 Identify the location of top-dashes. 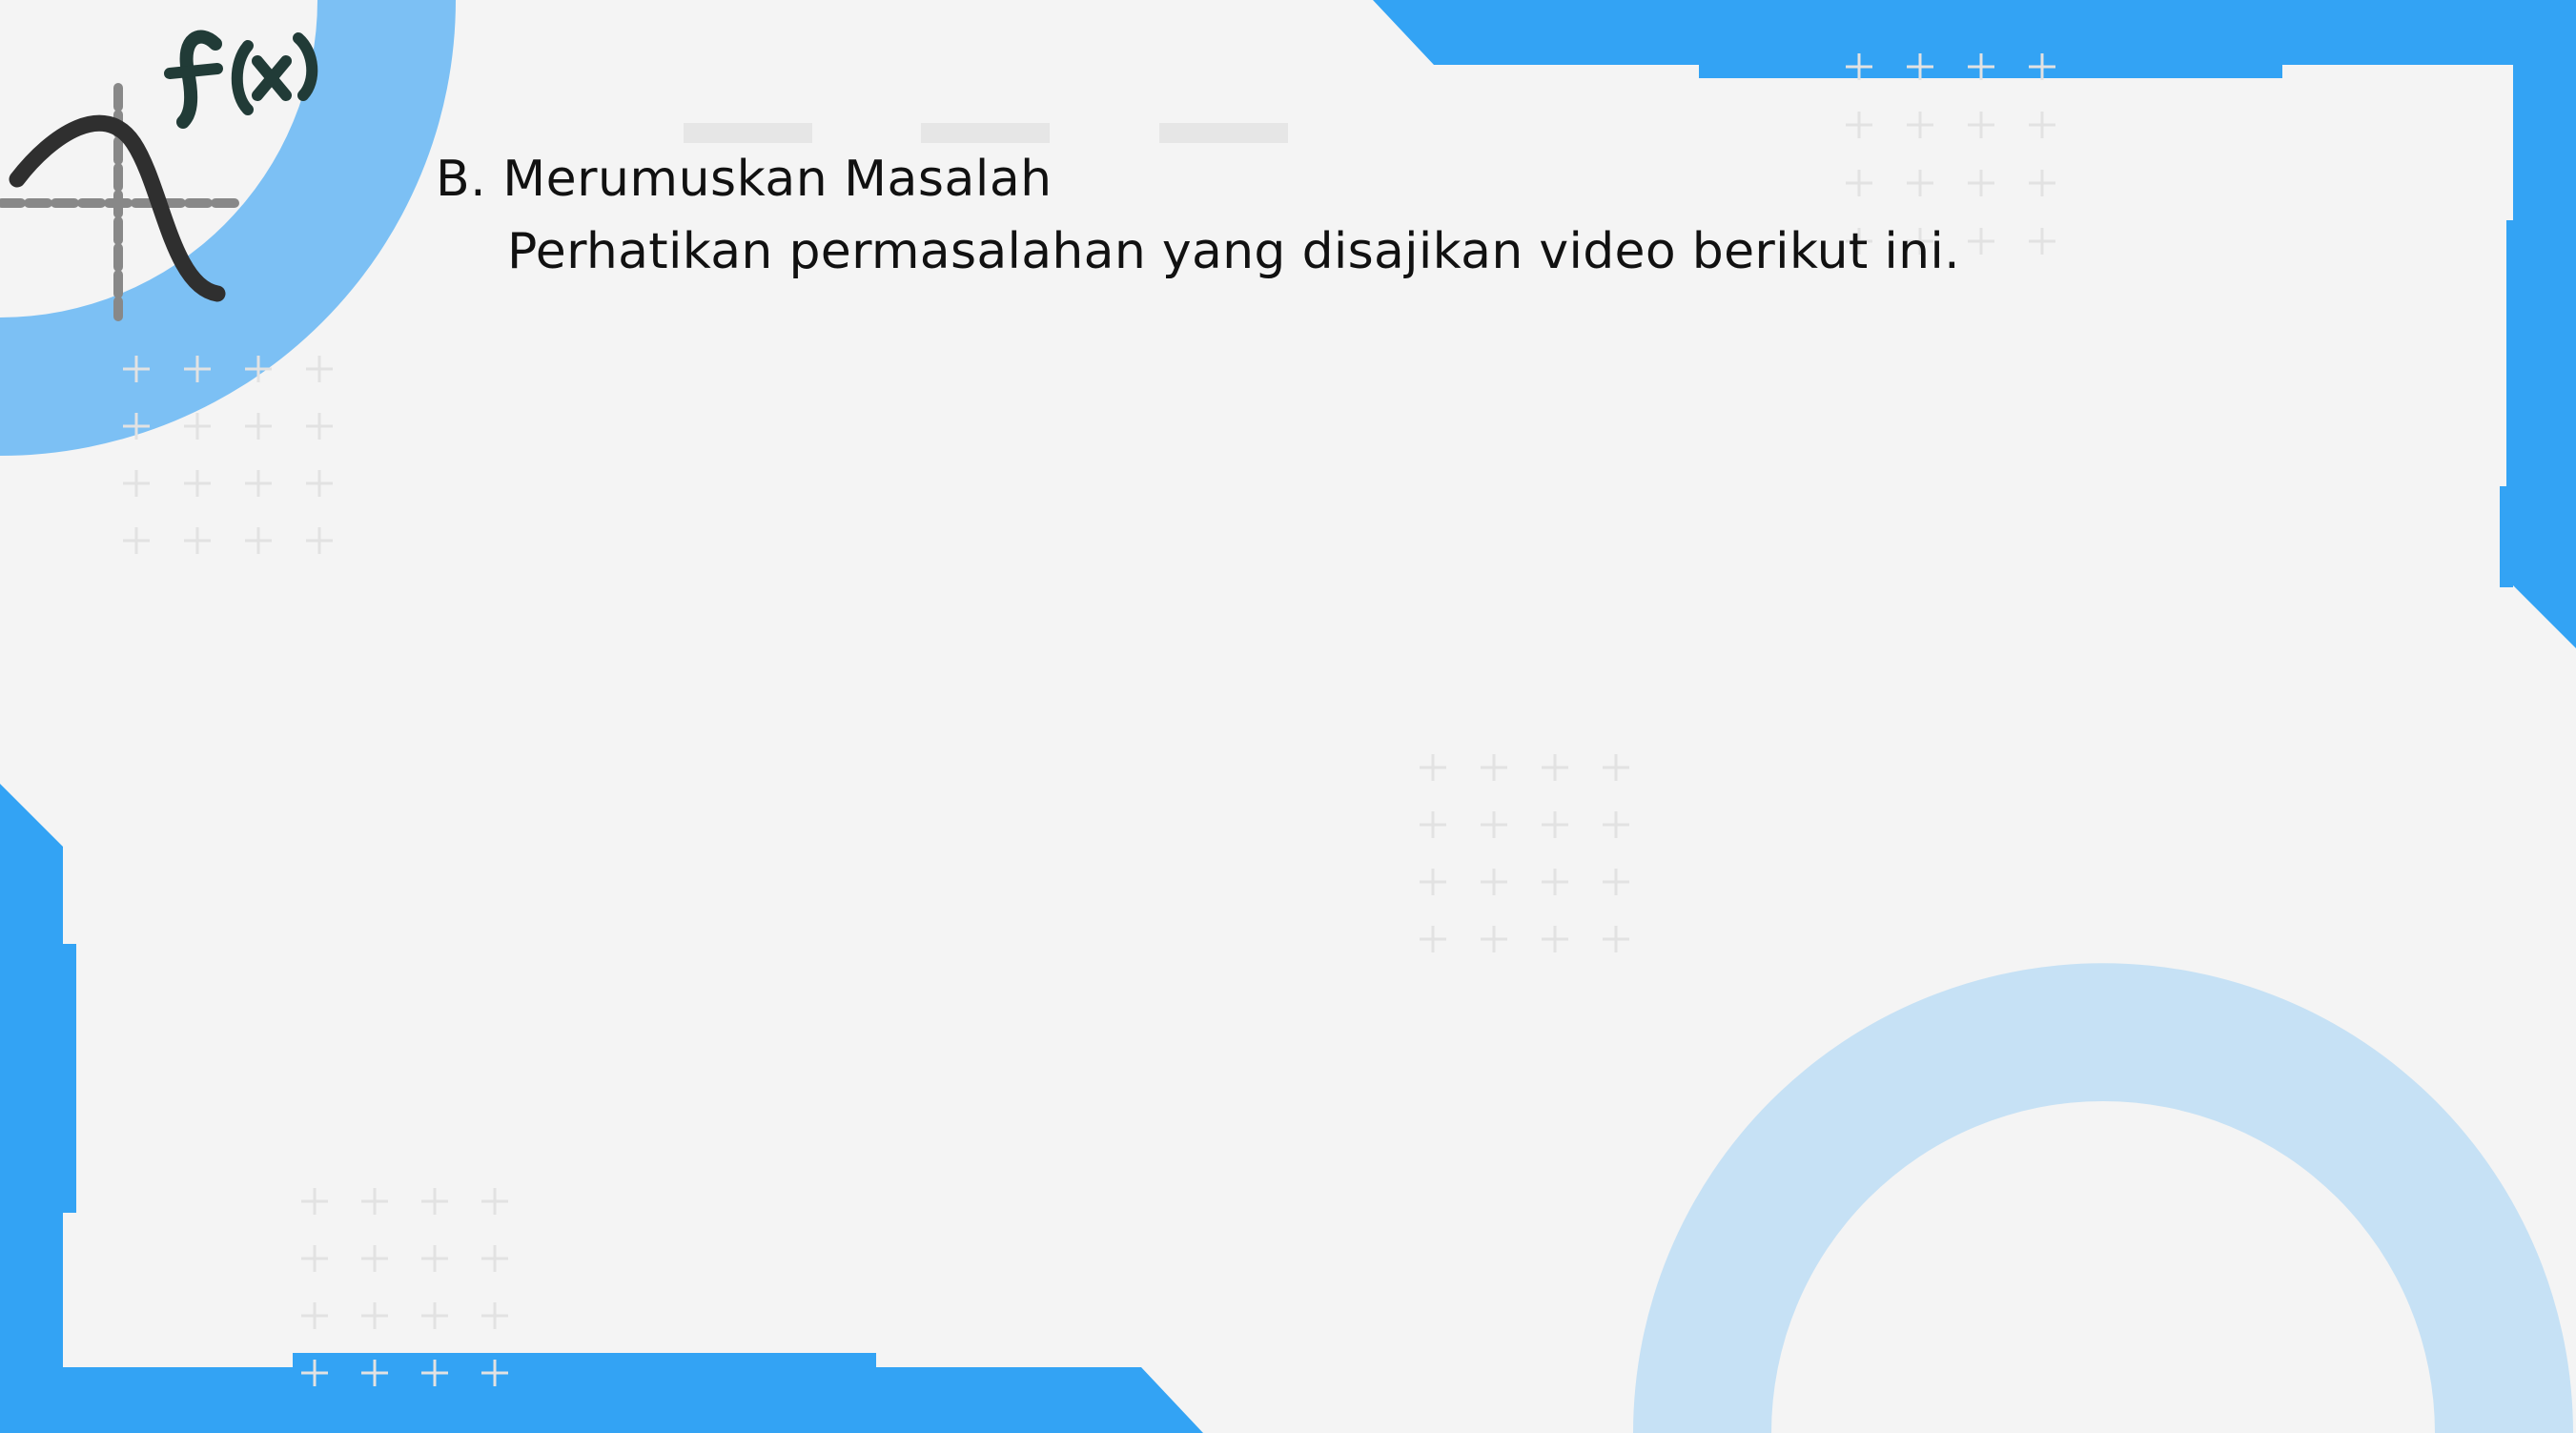
(986, 133).